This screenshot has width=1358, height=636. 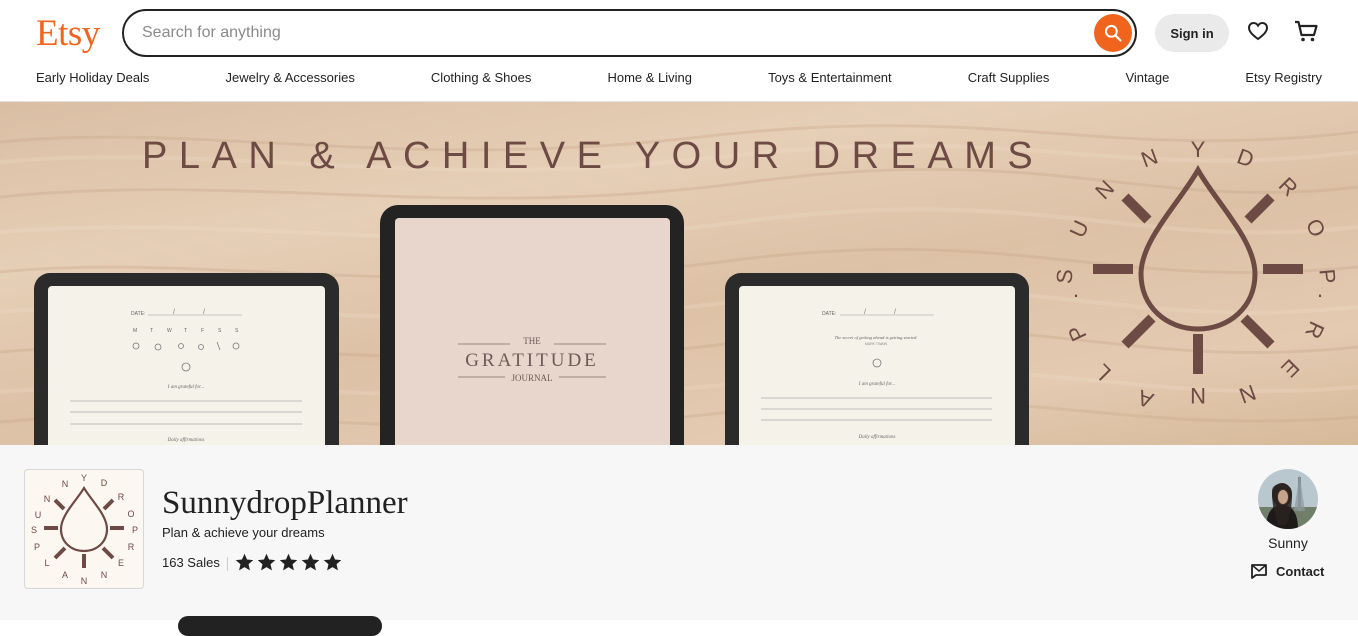 I want to click on favorites-button, so click(x=1258, y=31).